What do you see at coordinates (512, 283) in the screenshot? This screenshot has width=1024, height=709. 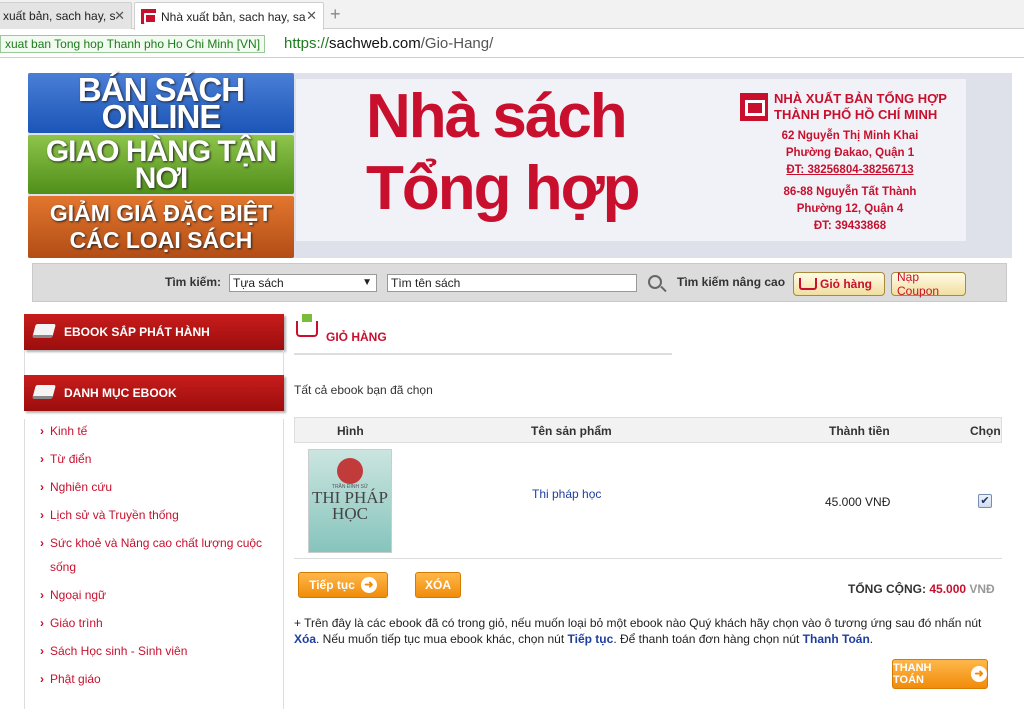 I see `search-input: Tìm tên sách` at bounding box center [512, 283].